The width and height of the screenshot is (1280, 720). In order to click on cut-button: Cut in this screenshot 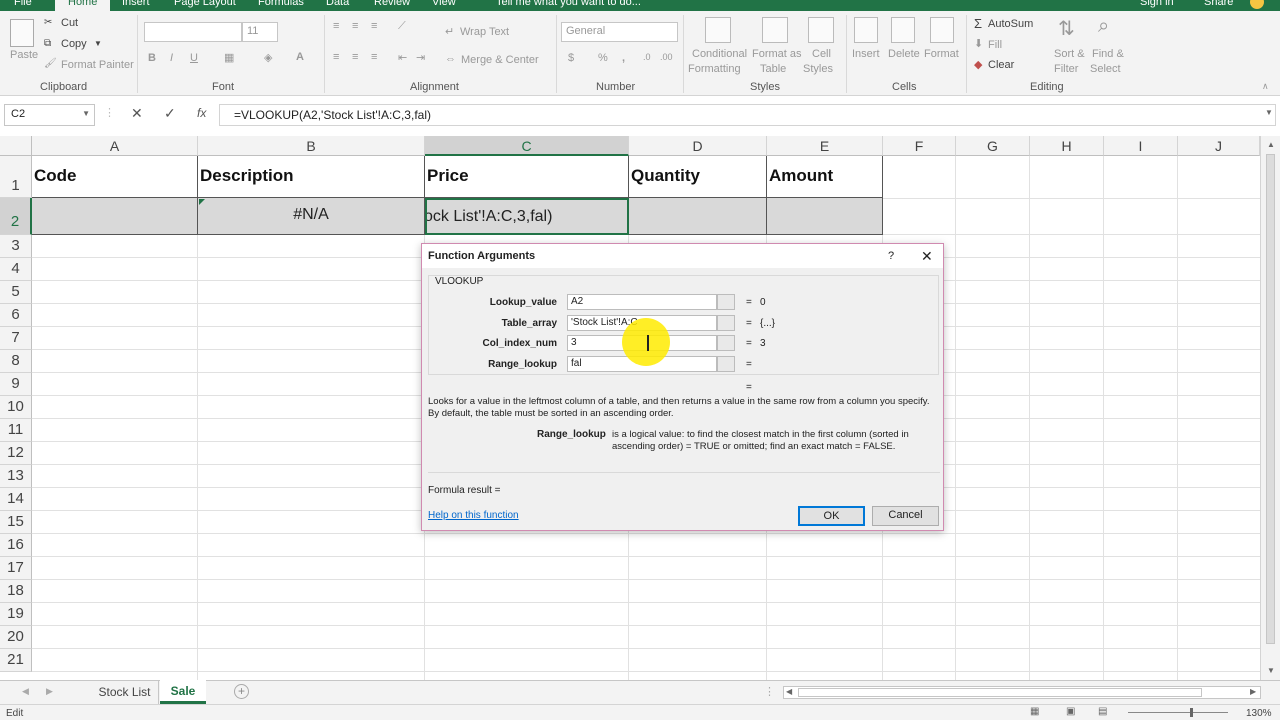, I will do `click(69, 23)`.